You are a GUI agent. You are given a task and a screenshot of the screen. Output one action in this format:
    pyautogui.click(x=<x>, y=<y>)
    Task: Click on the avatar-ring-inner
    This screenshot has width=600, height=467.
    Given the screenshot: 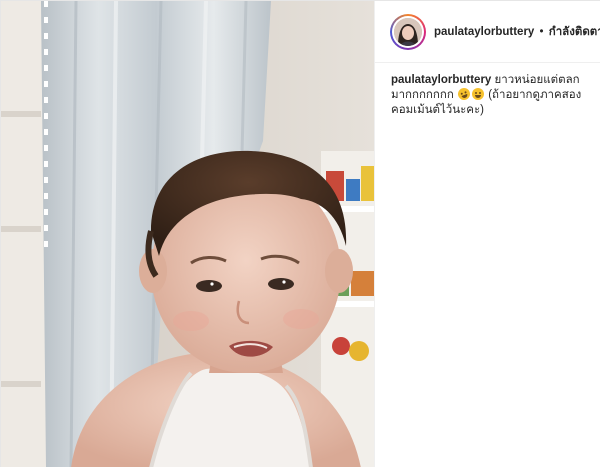 What is the action you would take?
    pyautogui.click(x=408, y=31)
    